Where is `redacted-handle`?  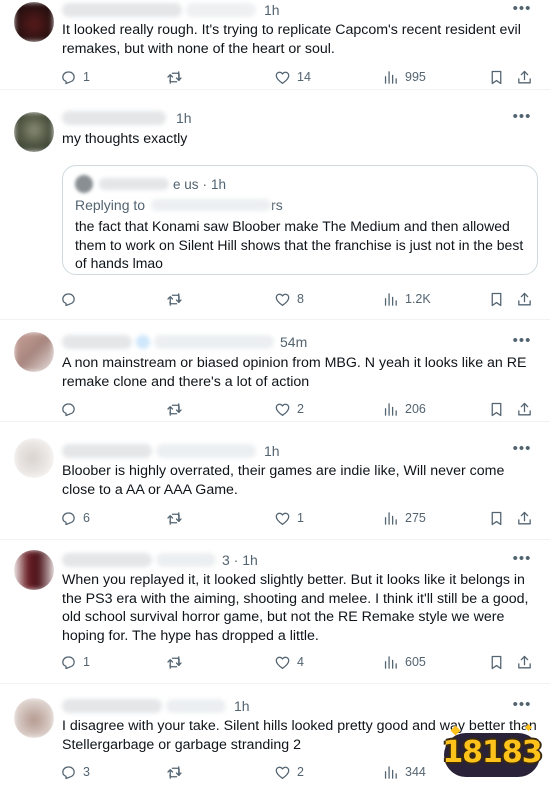
redacted-handle is located at coordinates (214, 342).